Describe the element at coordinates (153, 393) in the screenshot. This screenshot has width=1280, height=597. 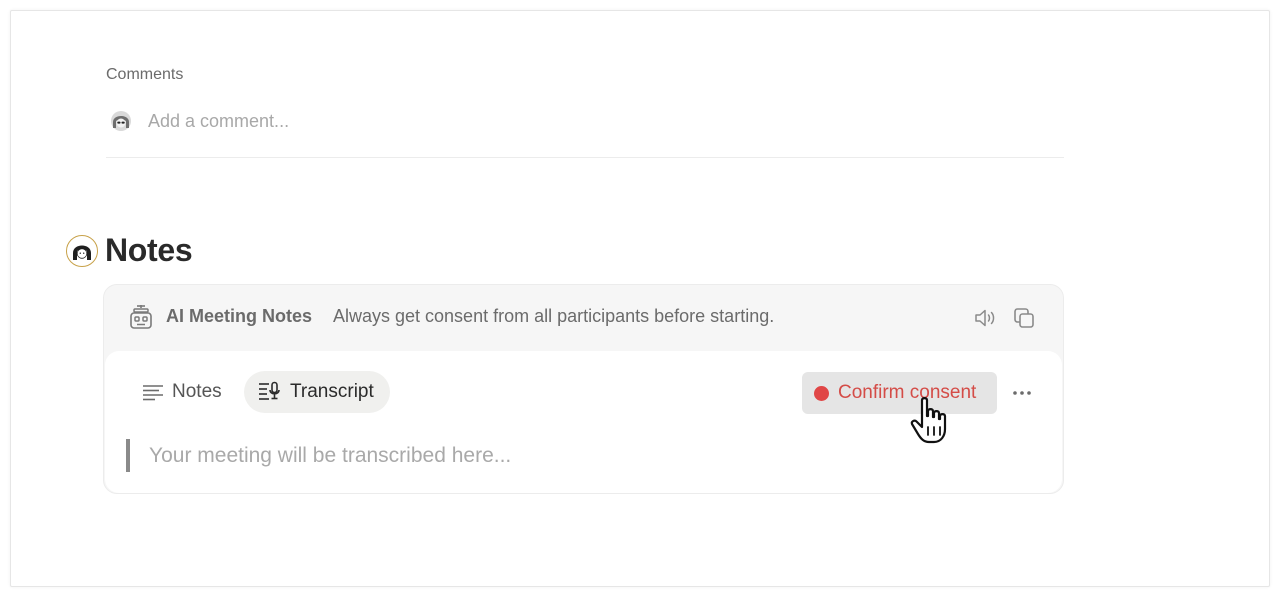
I see `lines-icon` at that location.